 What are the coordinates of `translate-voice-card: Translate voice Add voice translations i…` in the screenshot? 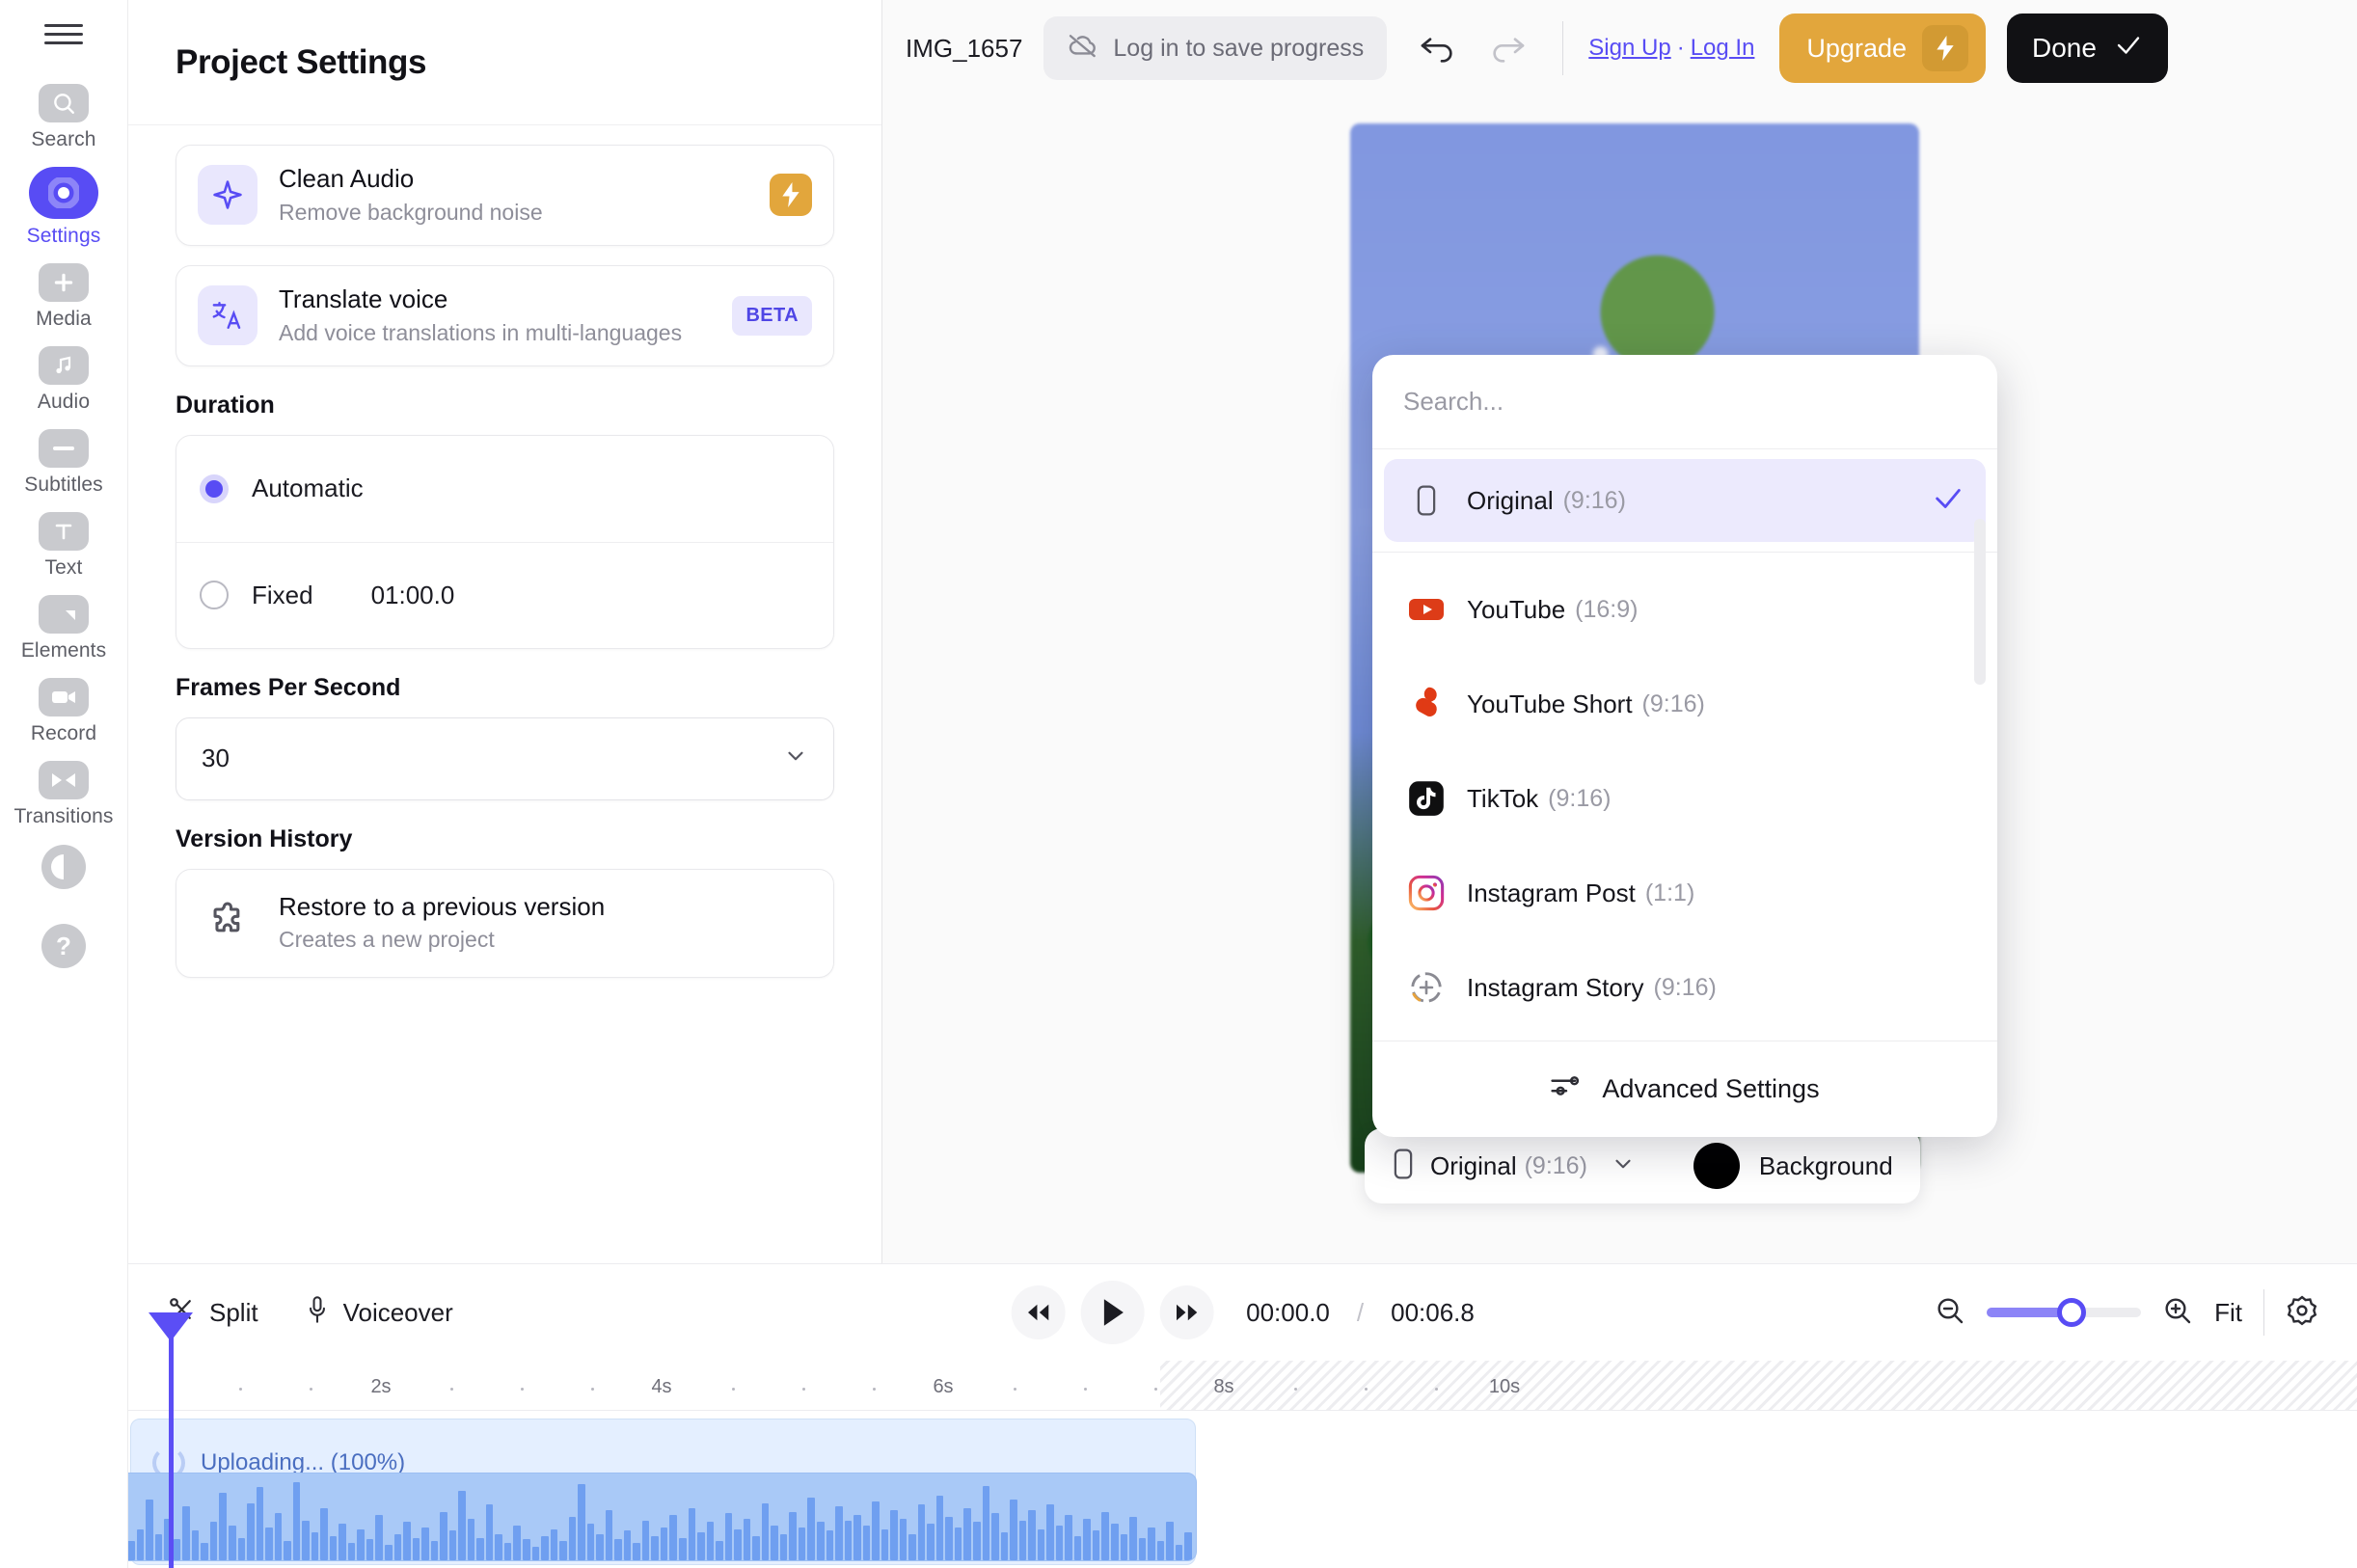 It's located at (505, 315).